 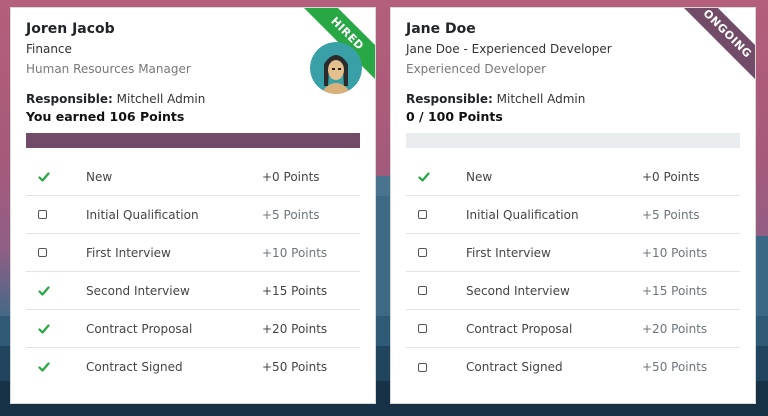 I want to click on progress-fill, so click(x=193, y=140).